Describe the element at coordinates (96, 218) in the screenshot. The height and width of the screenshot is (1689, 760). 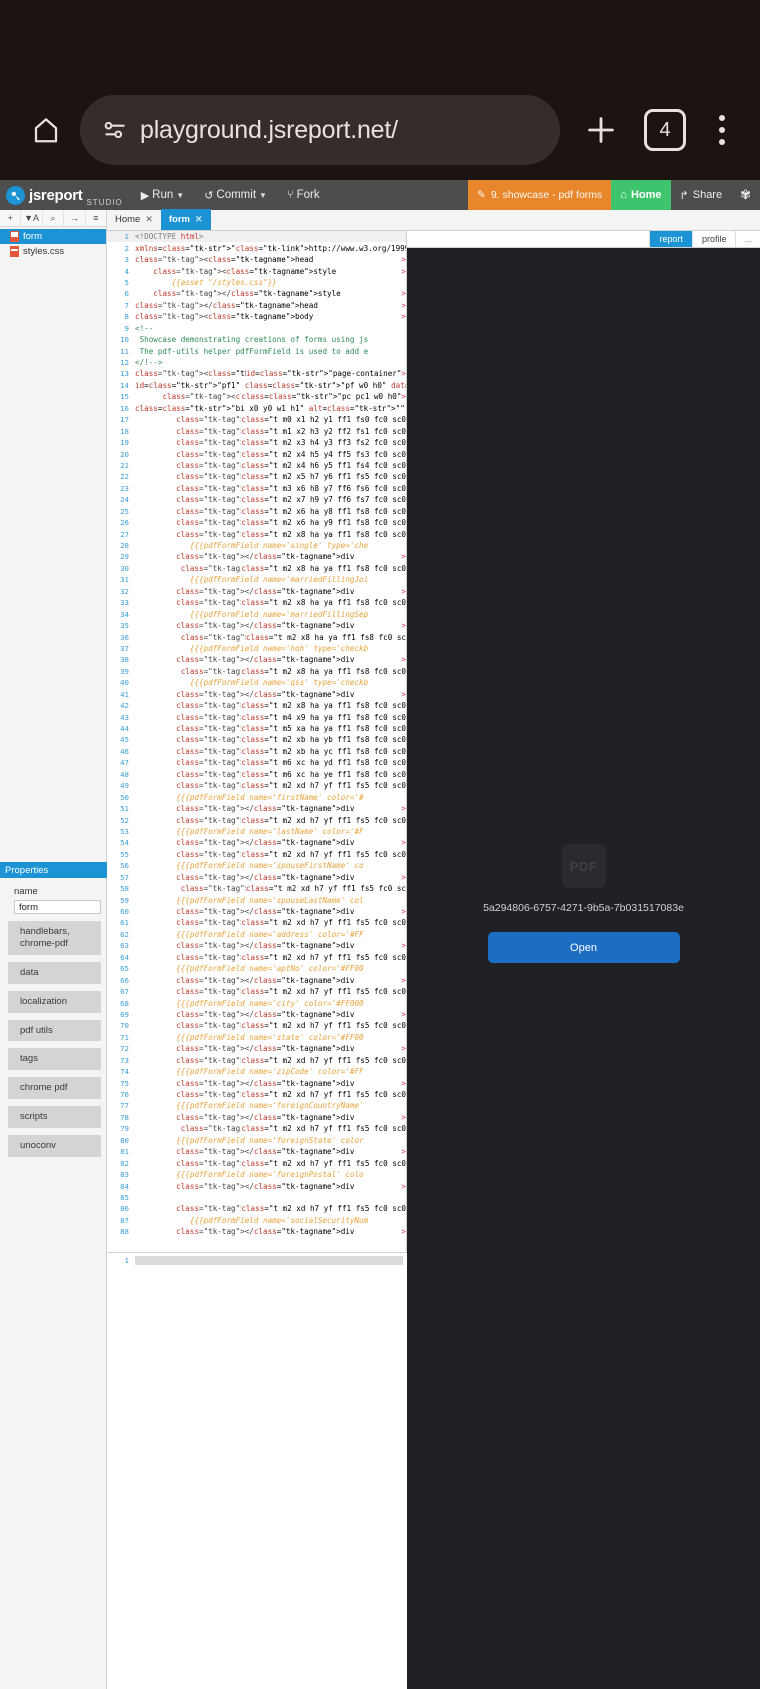
I see `menu-button: ≡` at that location.